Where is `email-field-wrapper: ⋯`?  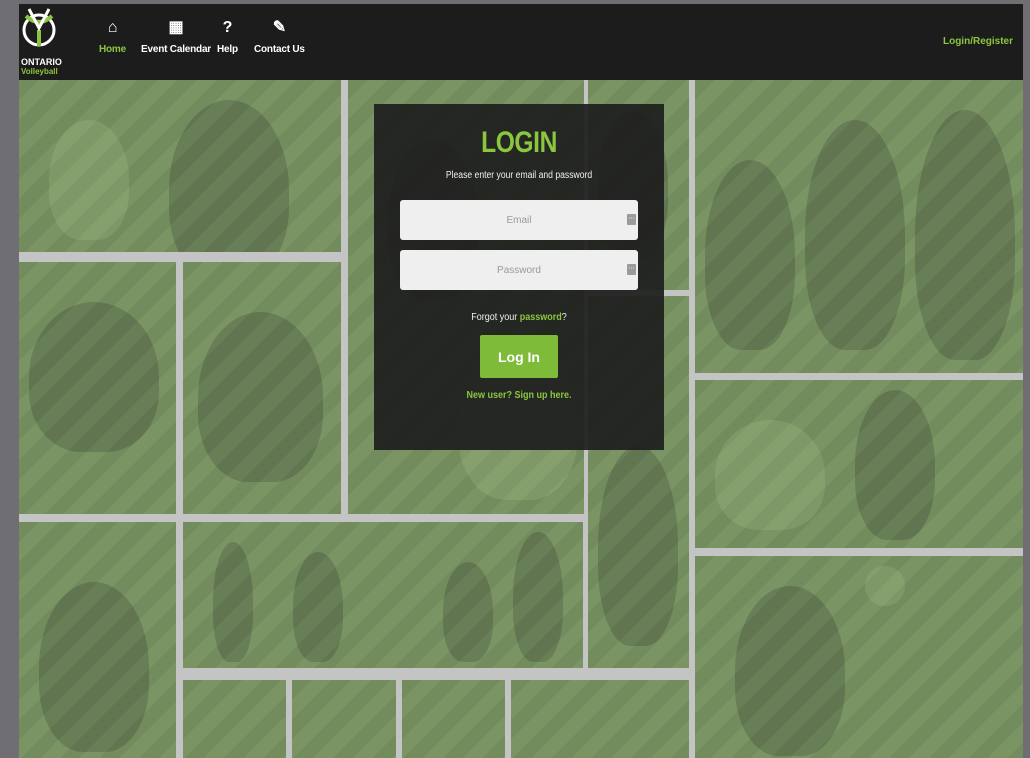
email-field-wrapper: ⋯ is located at coordinates (519, 220).